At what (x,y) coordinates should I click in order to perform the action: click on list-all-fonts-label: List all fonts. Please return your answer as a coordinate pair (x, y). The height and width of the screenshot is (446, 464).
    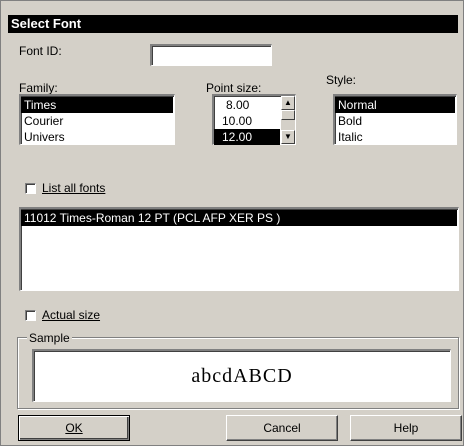
    Looking at the image, I should click on (73, 188).